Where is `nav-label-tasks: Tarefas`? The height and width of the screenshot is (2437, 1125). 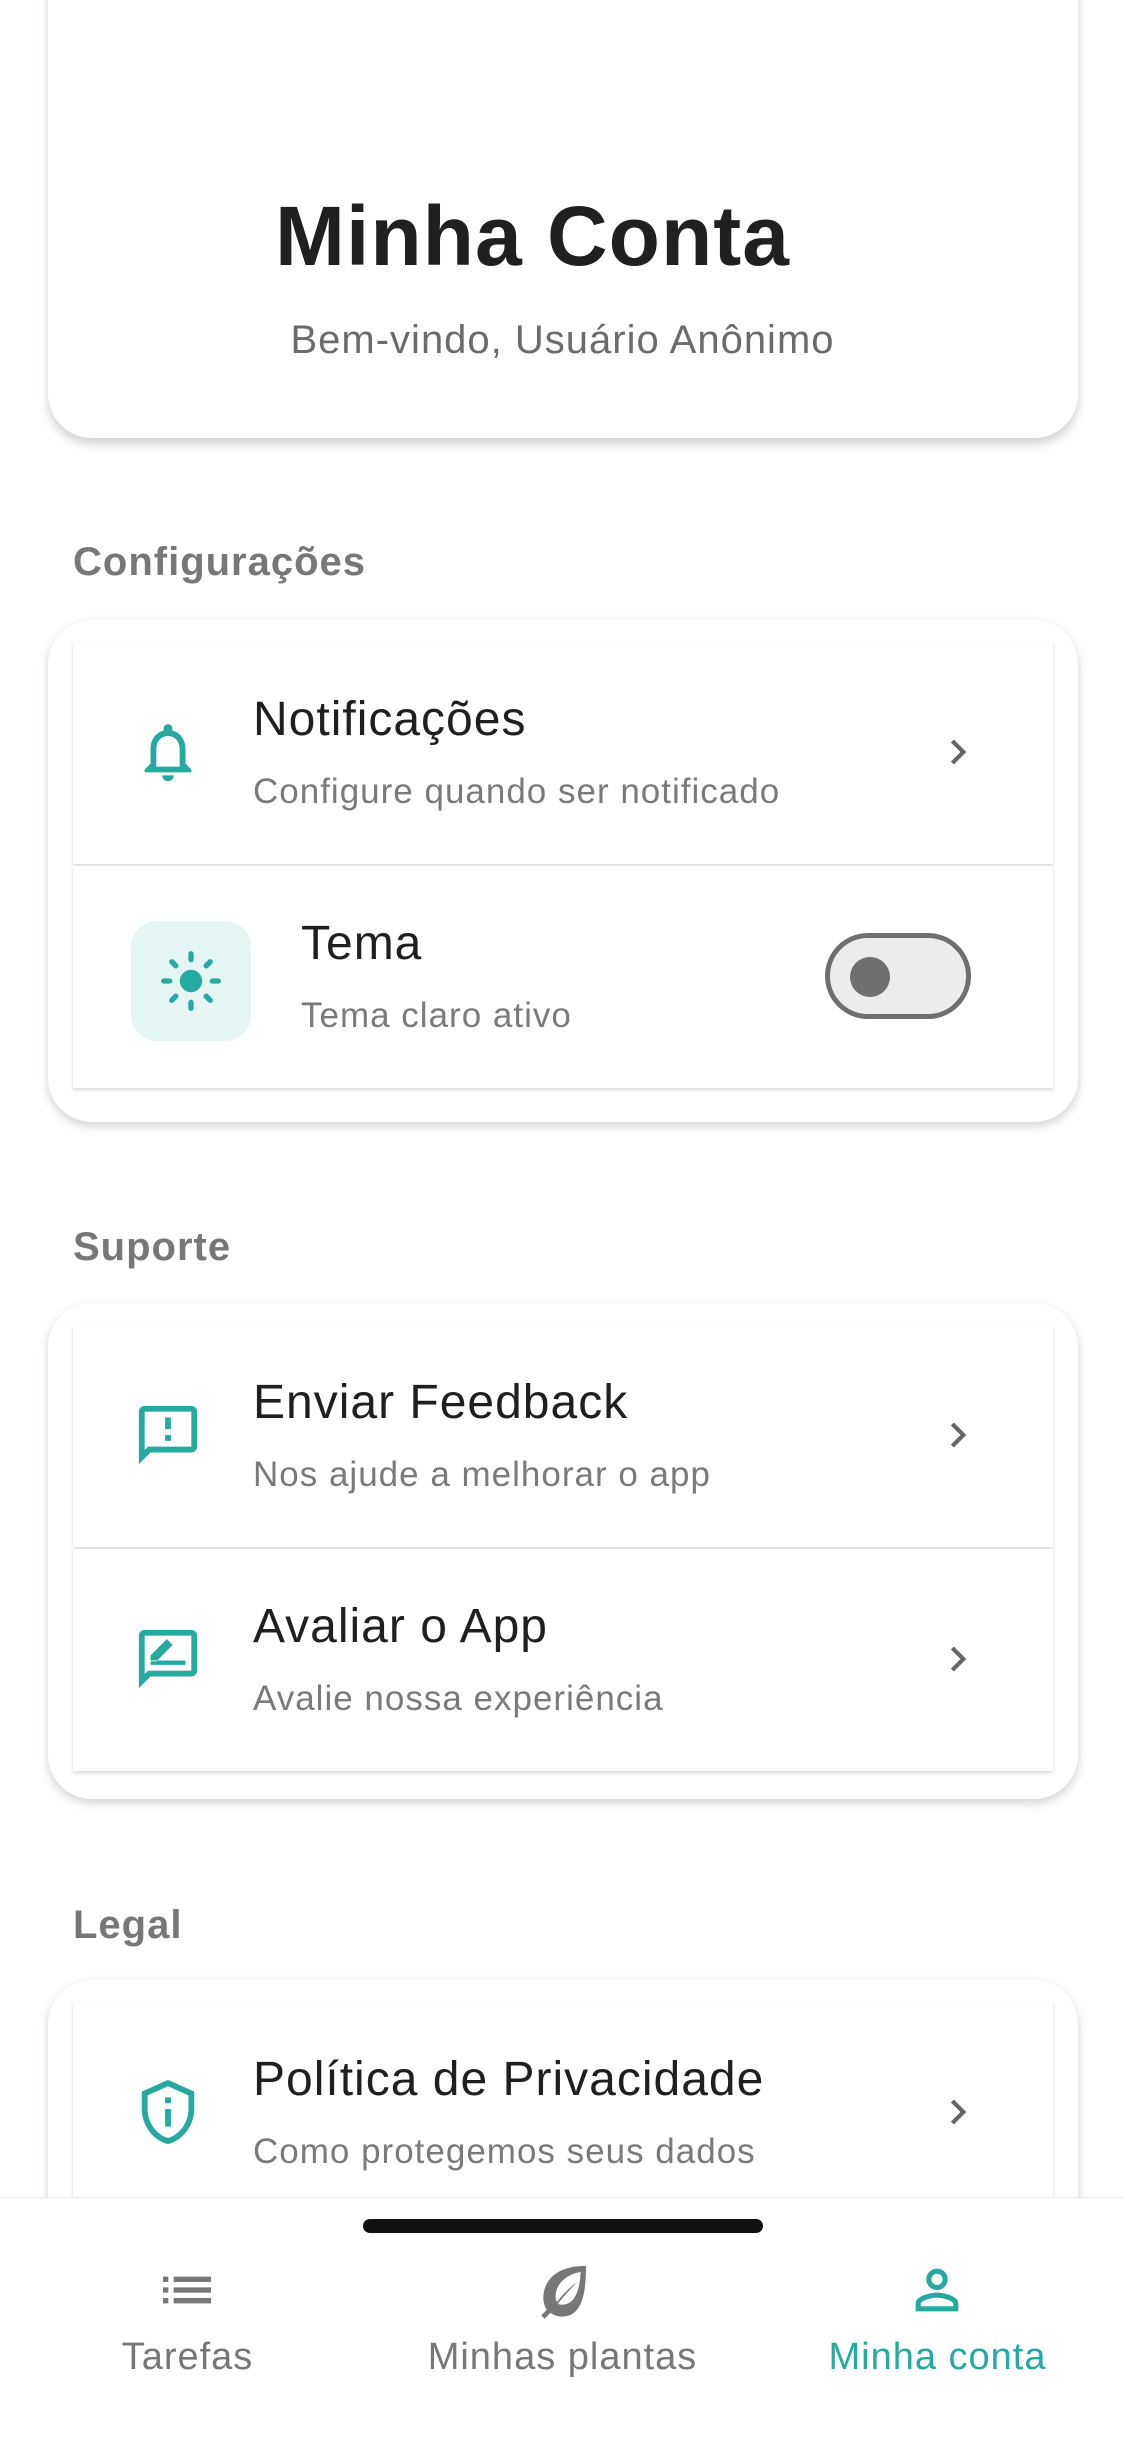 nav-label-tasks: Tarefas is located at coordinates (187, 2357).